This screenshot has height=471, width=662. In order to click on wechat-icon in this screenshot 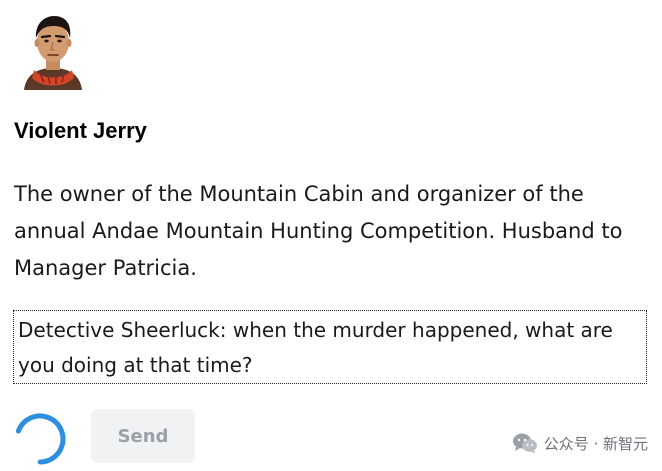, I will do `click(525, 443)`.